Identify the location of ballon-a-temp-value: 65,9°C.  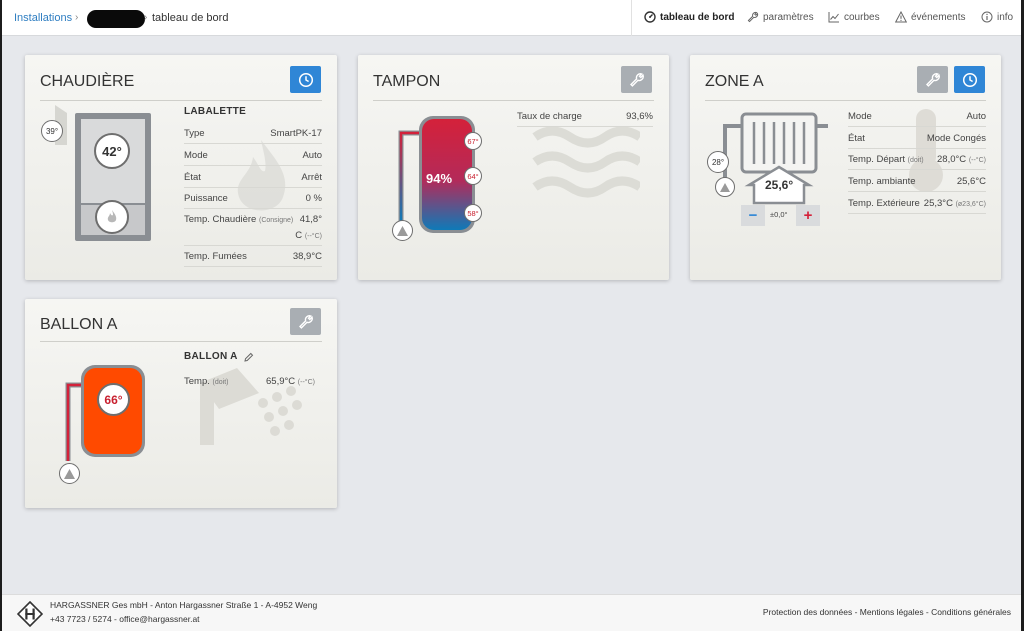
(281, 381).